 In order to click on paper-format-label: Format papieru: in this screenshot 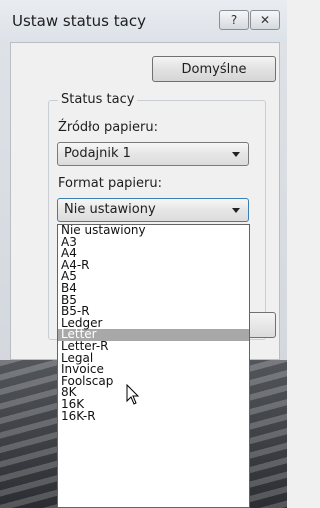, I will do `click(110, 183)`.